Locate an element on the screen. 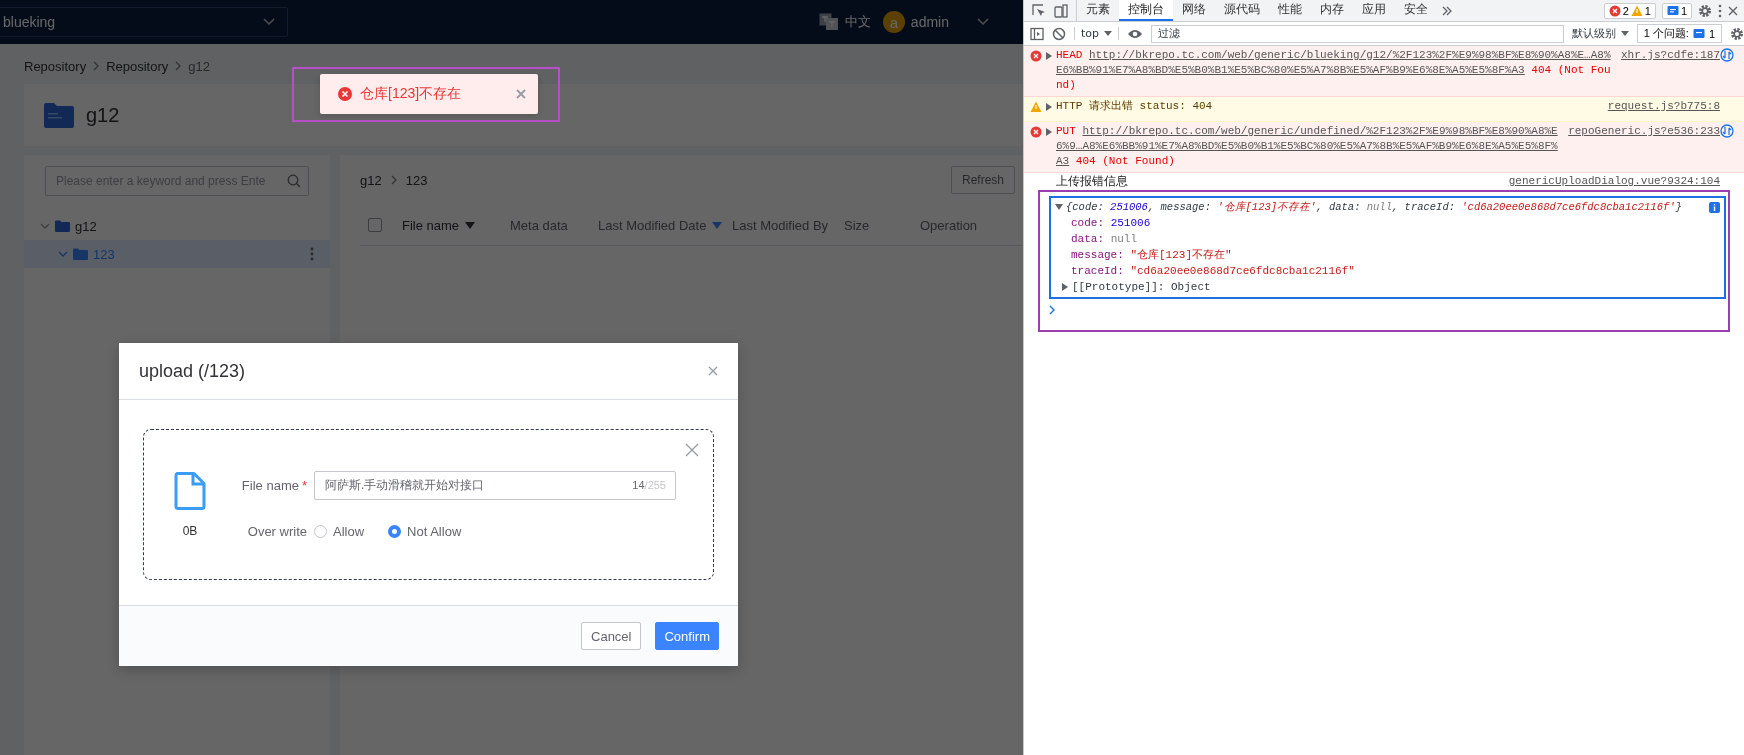 The width and height of the screenshot is (1744, 755). toast-message: 仓库[123]不存在 is located at coordinates (411, 94).